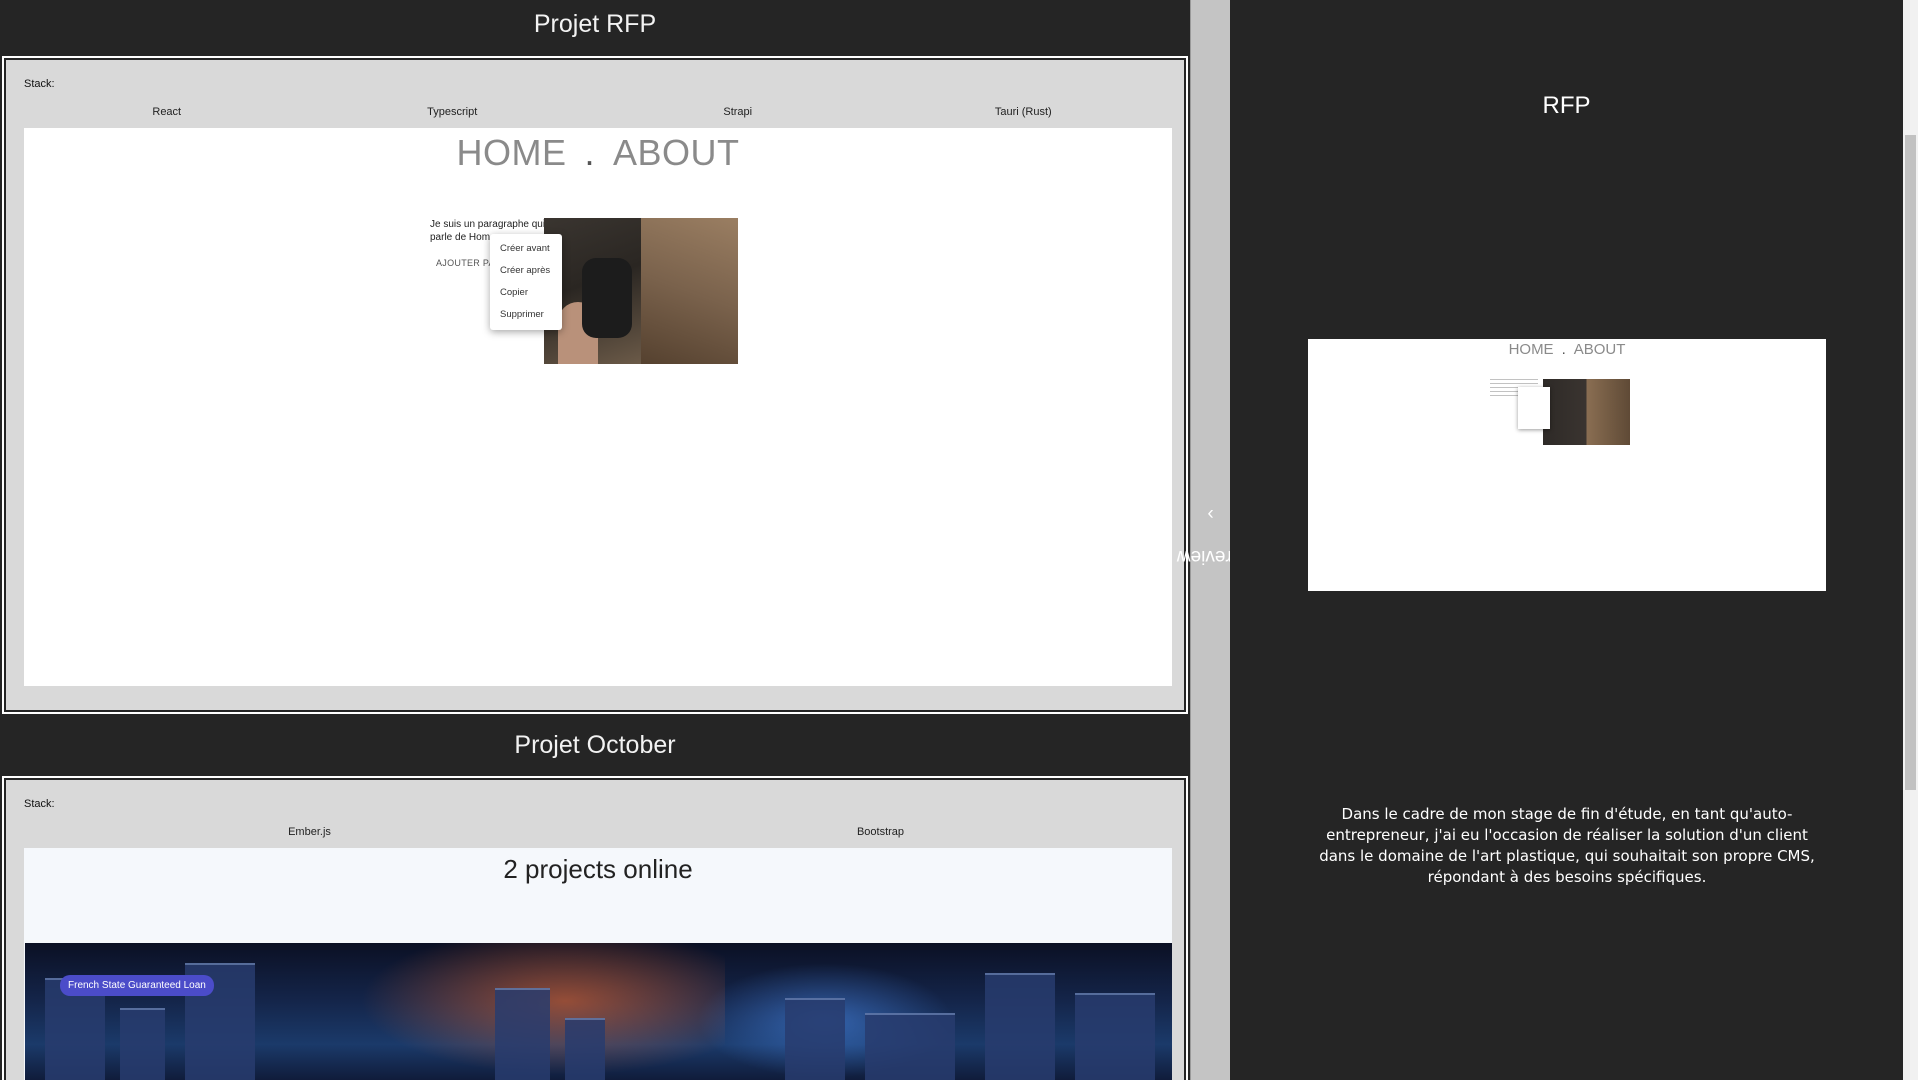  I want to click on screenshot-heading: 2 projects online, so click(598, 869).